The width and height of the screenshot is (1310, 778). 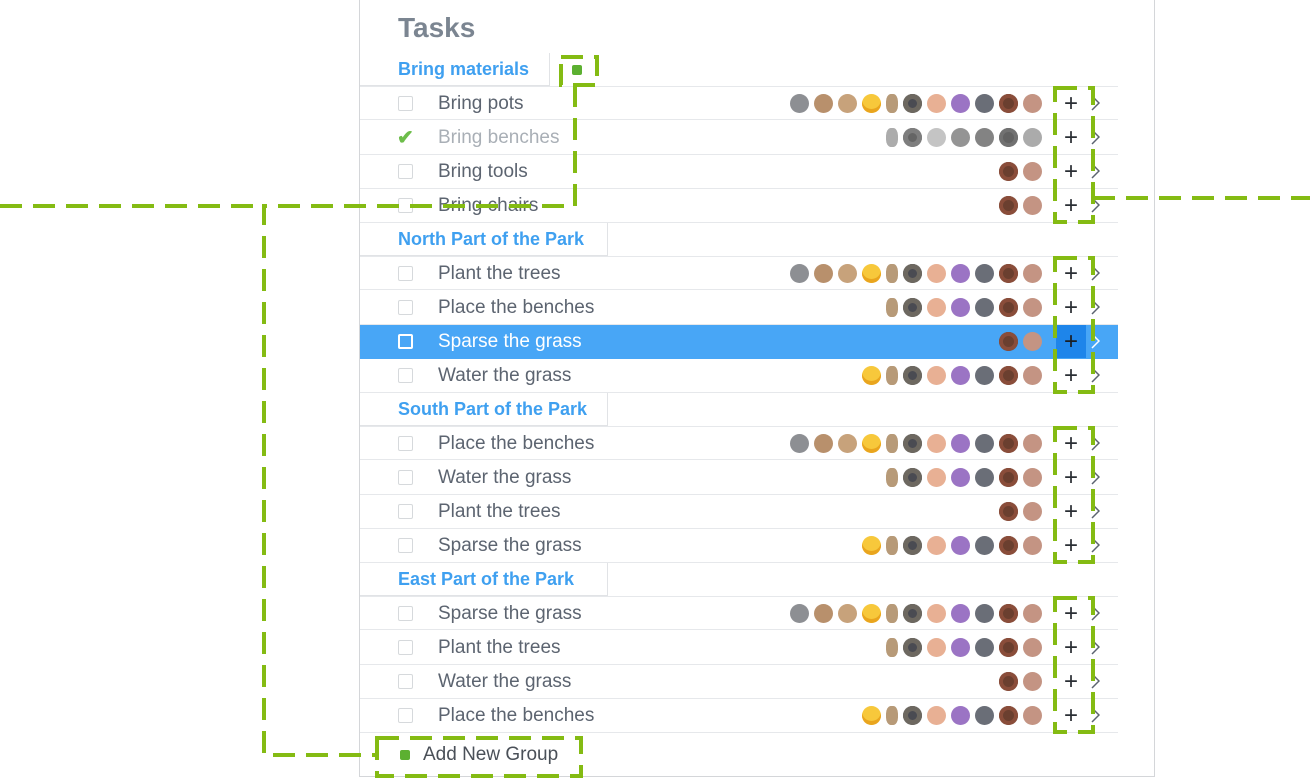 What do you see at coordinates (739, 682) in the screenshot?
I see `task-row: Water the grass +` at bounding box center [739, 682].